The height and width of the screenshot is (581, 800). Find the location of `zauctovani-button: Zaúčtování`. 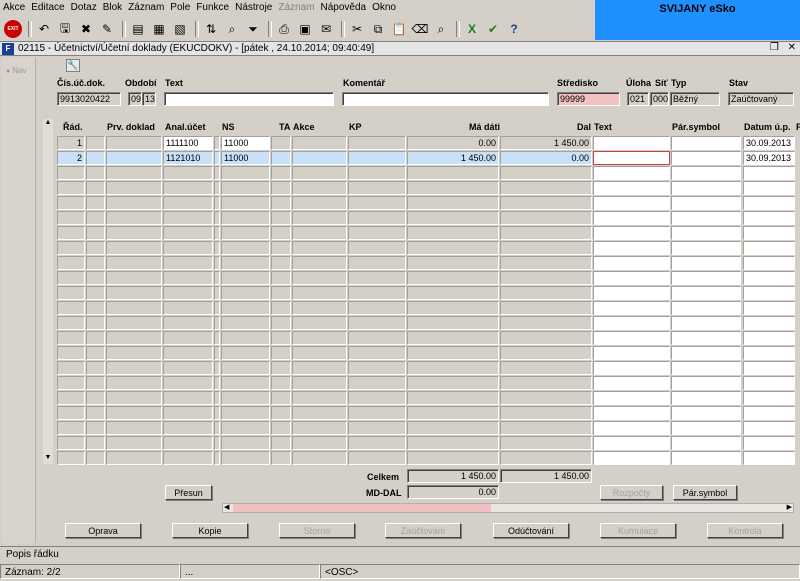

zauctovani-button: Zaúčtování is located at coordinates (423, 530).